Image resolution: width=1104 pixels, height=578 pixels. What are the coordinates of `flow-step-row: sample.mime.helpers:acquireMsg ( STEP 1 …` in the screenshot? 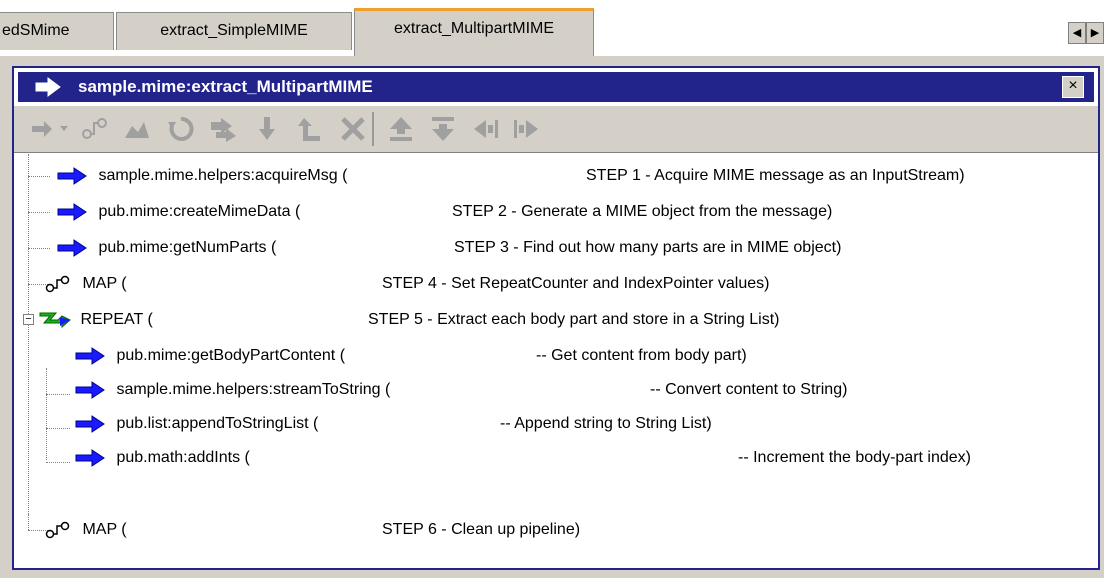 It's located at (576, 176).